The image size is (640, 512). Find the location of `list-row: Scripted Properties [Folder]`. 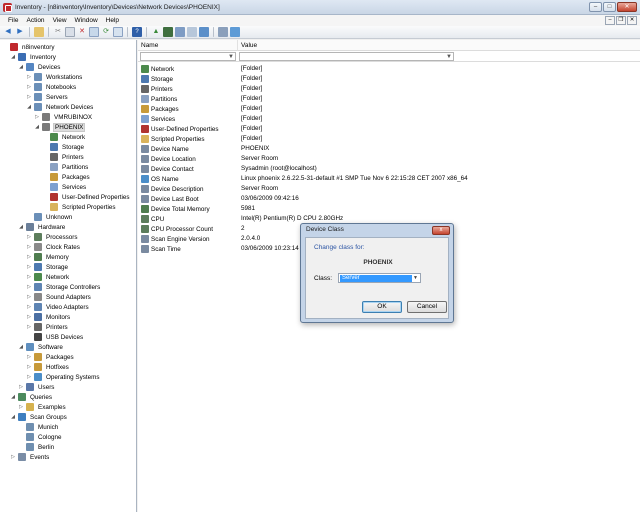

list-row: Scripted Properties [Folder] is located at coordinates (389, 139).